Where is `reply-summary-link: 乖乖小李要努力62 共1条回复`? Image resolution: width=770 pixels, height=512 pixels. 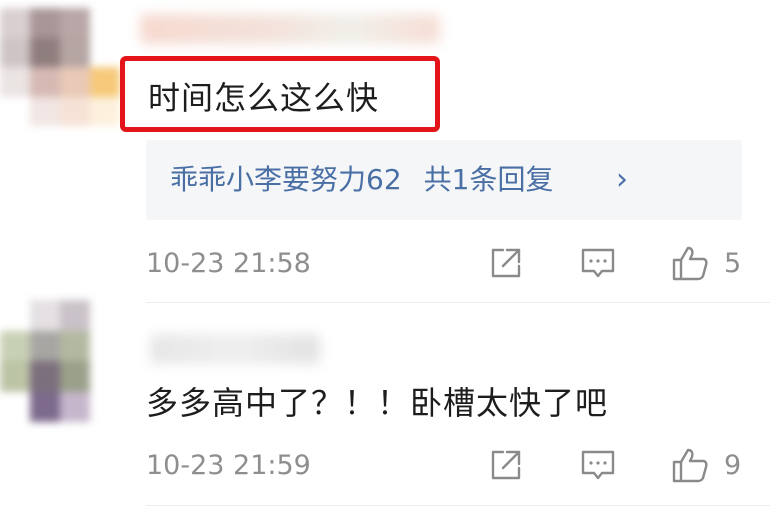 reply-summary-link: 乖乖小李要努力62 共1条回复 is located at coordinates (361, 180).